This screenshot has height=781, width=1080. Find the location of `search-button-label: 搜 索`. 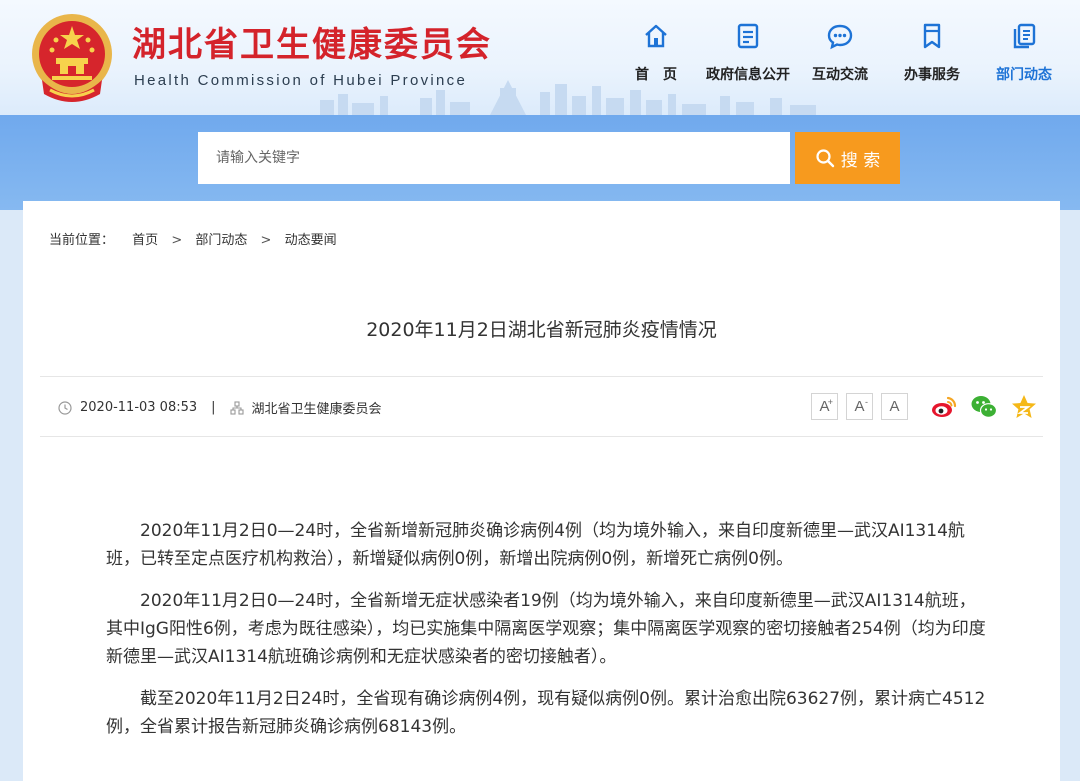

search-button-label: 搜 索 is located at coordinates (860, 160).